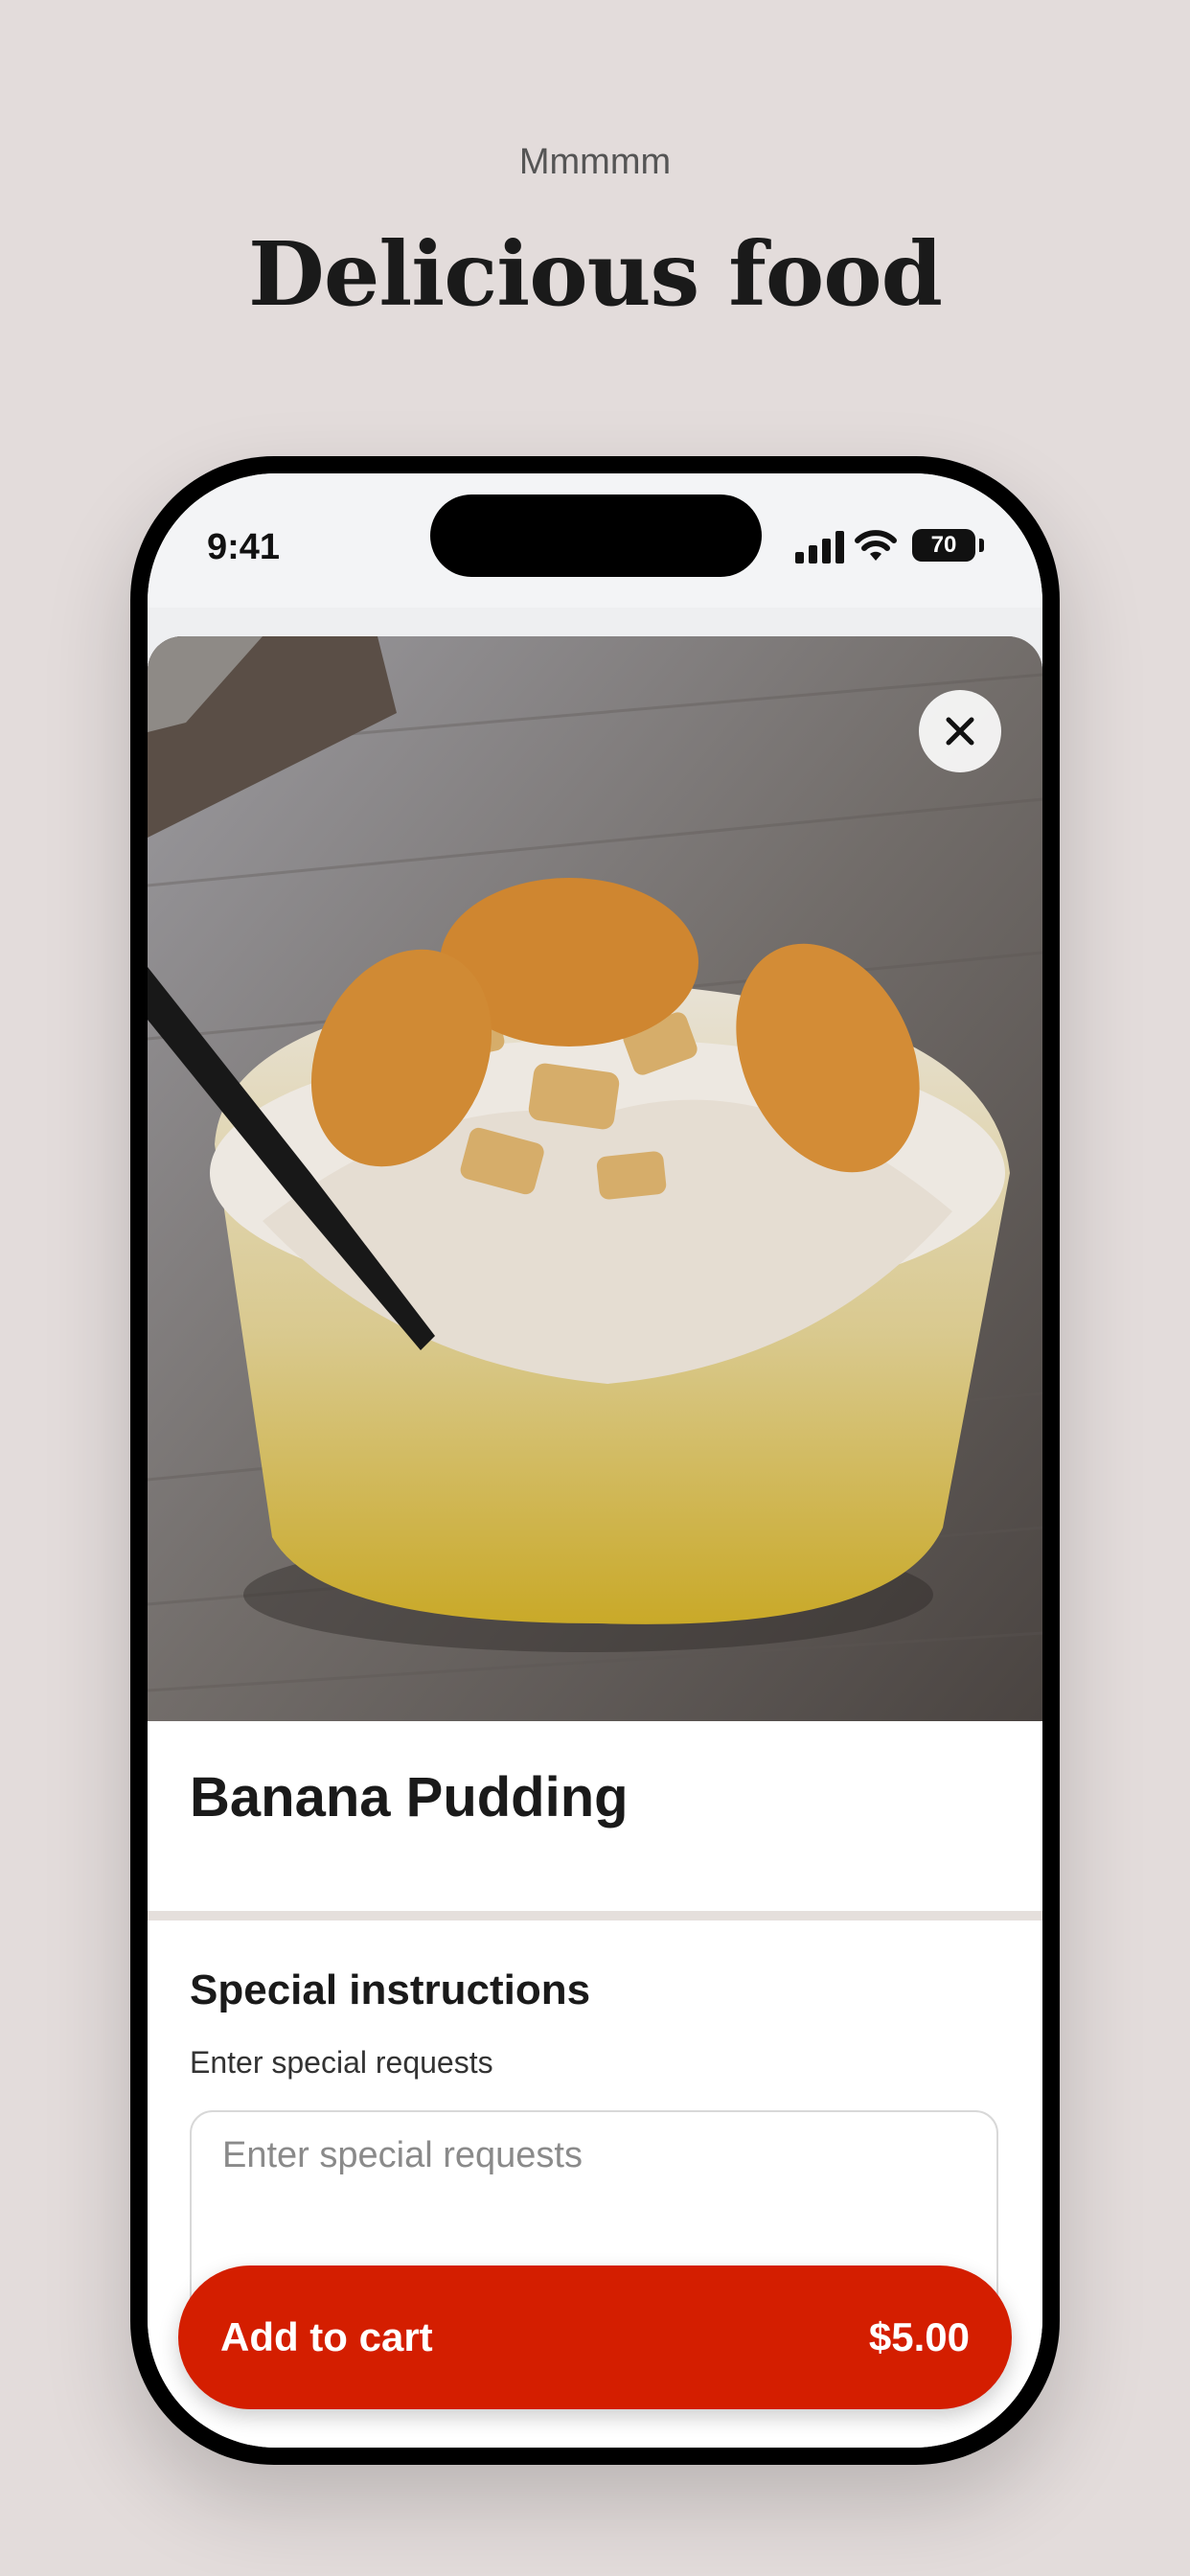 This screenshot has width=1190, height=2576. Describe the element at coordinates (876, 545) in the screenshot. I see `wifi-icon` at that location.